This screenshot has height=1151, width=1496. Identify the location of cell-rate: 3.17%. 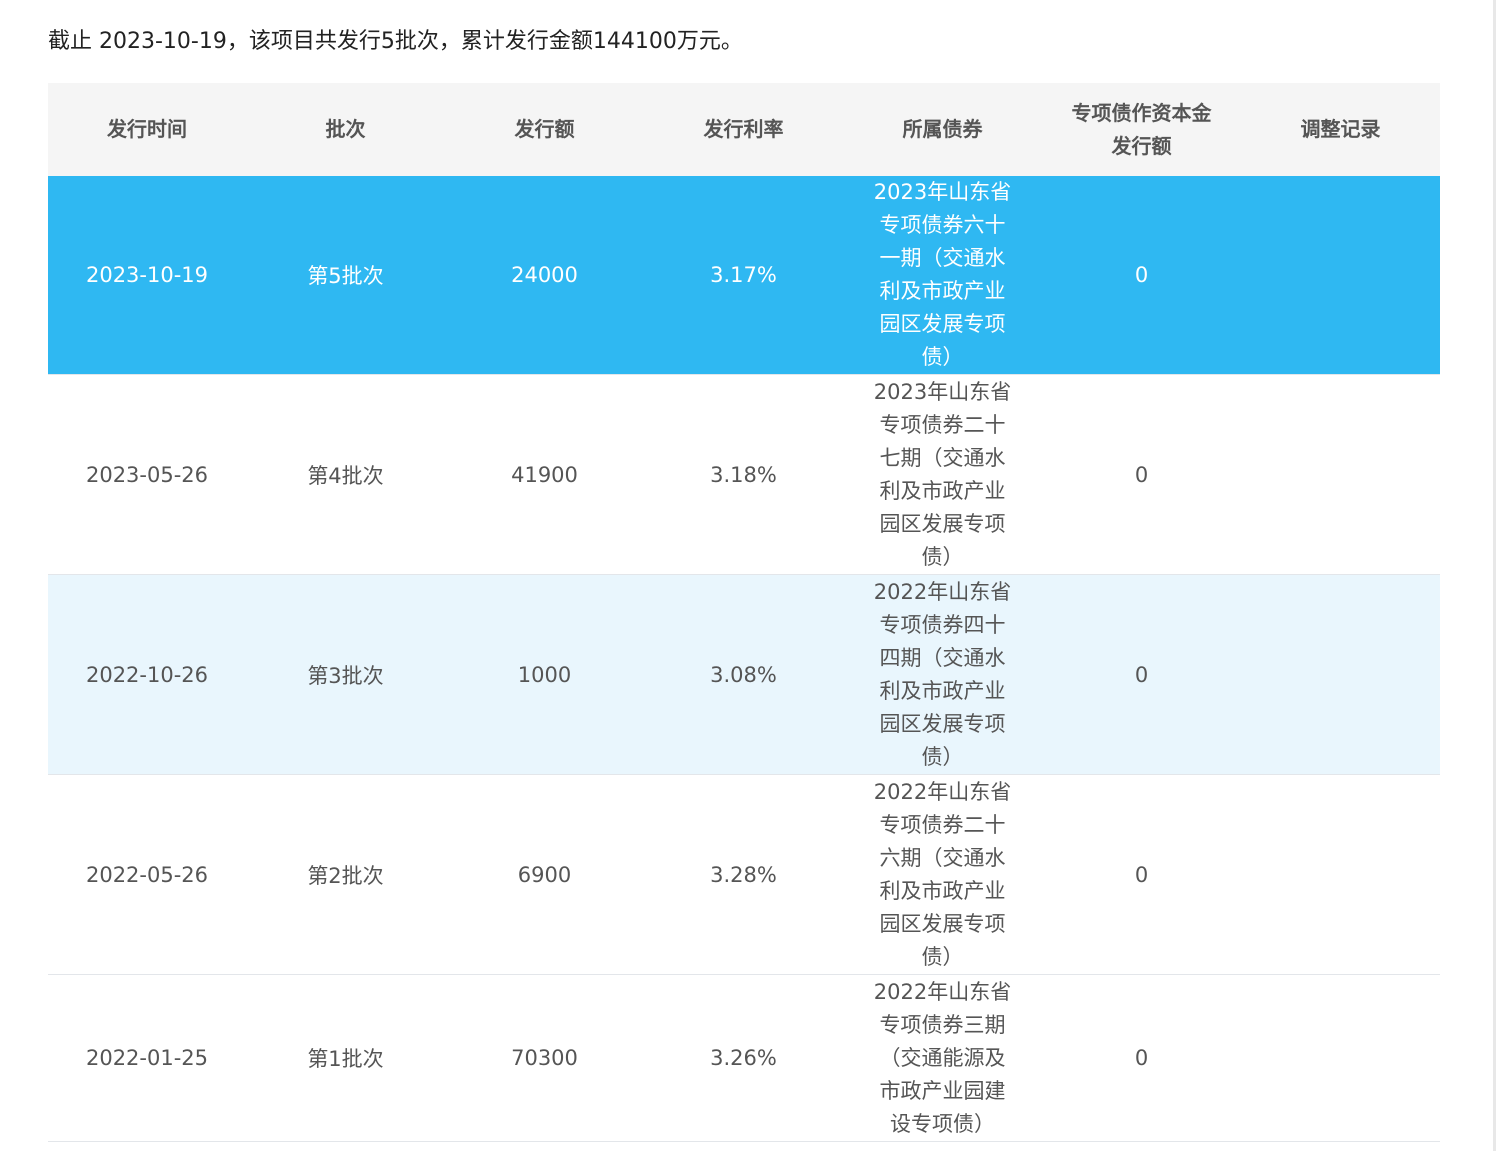
(743, 275).